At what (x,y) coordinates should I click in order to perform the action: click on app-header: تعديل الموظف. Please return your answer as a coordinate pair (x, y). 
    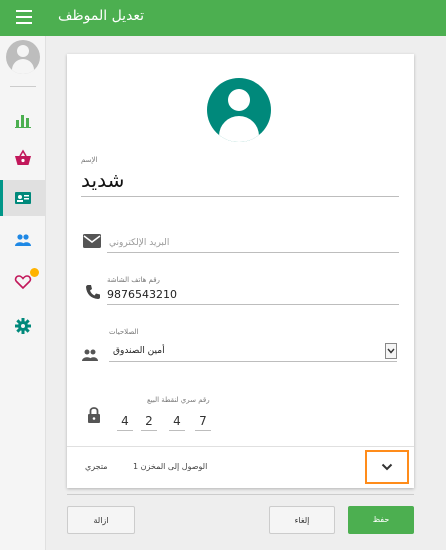
    Looking at the image, I should click on (223, 18).